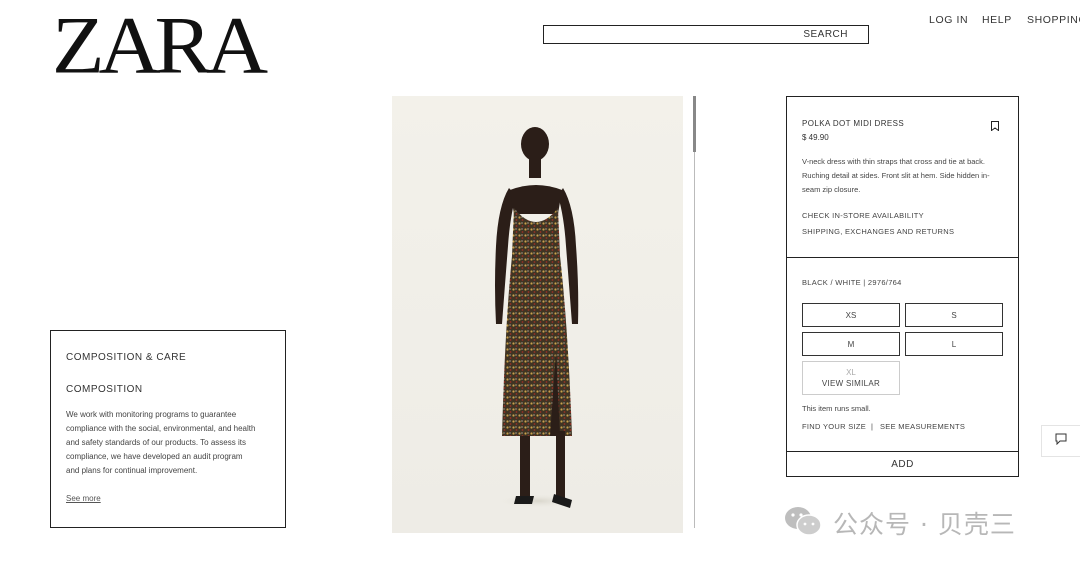  What do you see at coordinates (948, 20) in the screenshot?
I see `nav-login-link: LOG IN` at bounding box center [948, 20].